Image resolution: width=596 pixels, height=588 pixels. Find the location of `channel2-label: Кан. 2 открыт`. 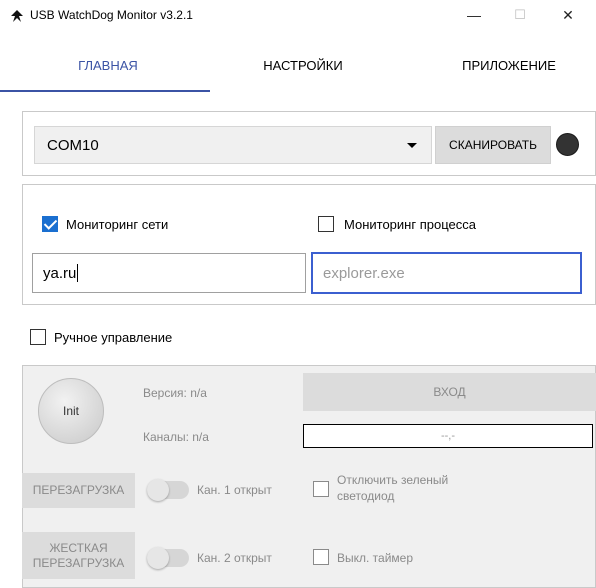

channel2-label: Кан. 2 открыт is located at coordinates (234, 558).